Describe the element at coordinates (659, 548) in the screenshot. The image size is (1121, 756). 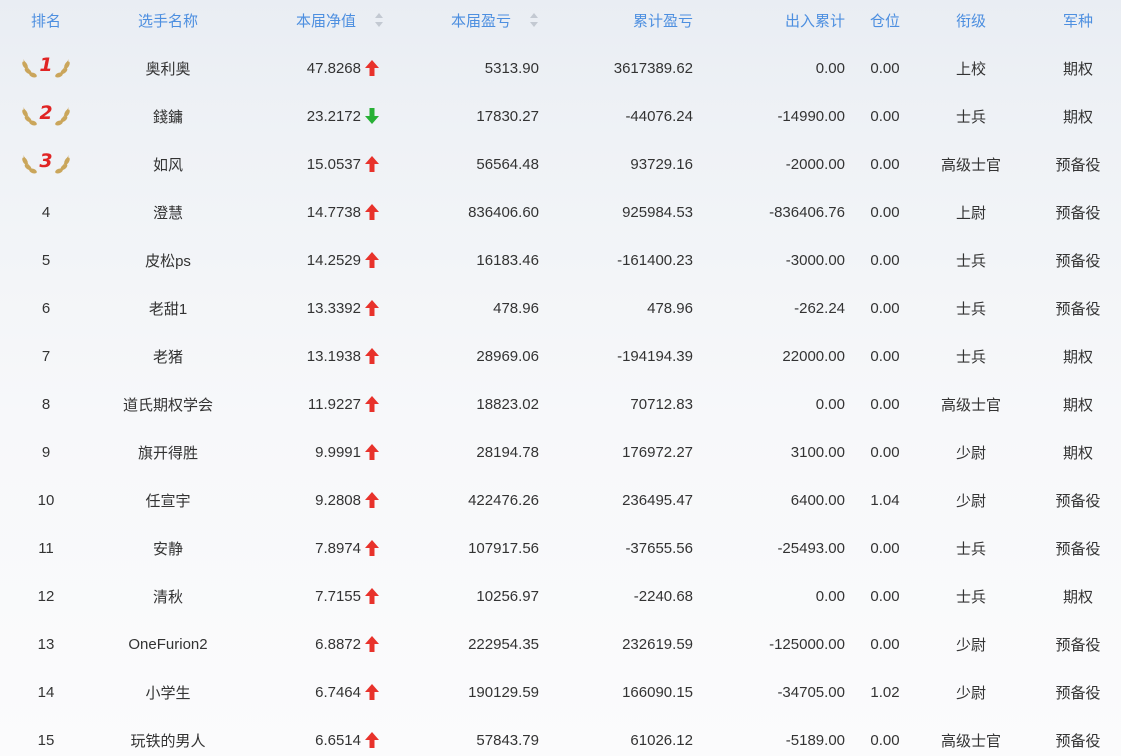
I see `cumulative-pl: -37655.56` at that location.